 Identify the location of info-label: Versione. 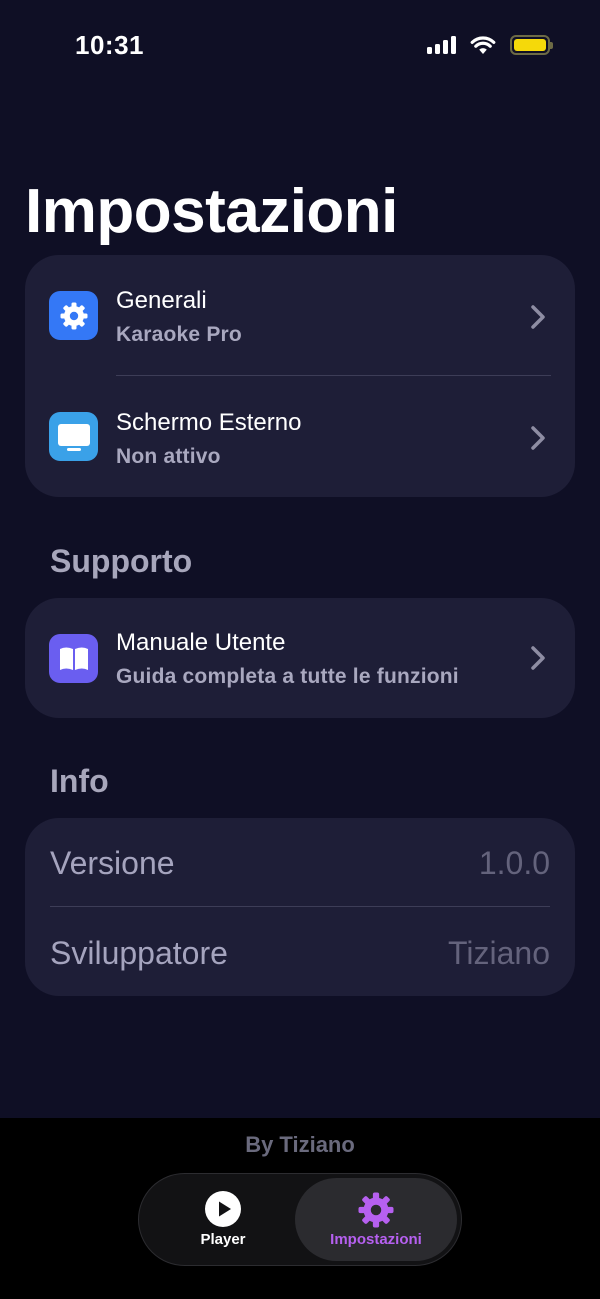
(112, 863).